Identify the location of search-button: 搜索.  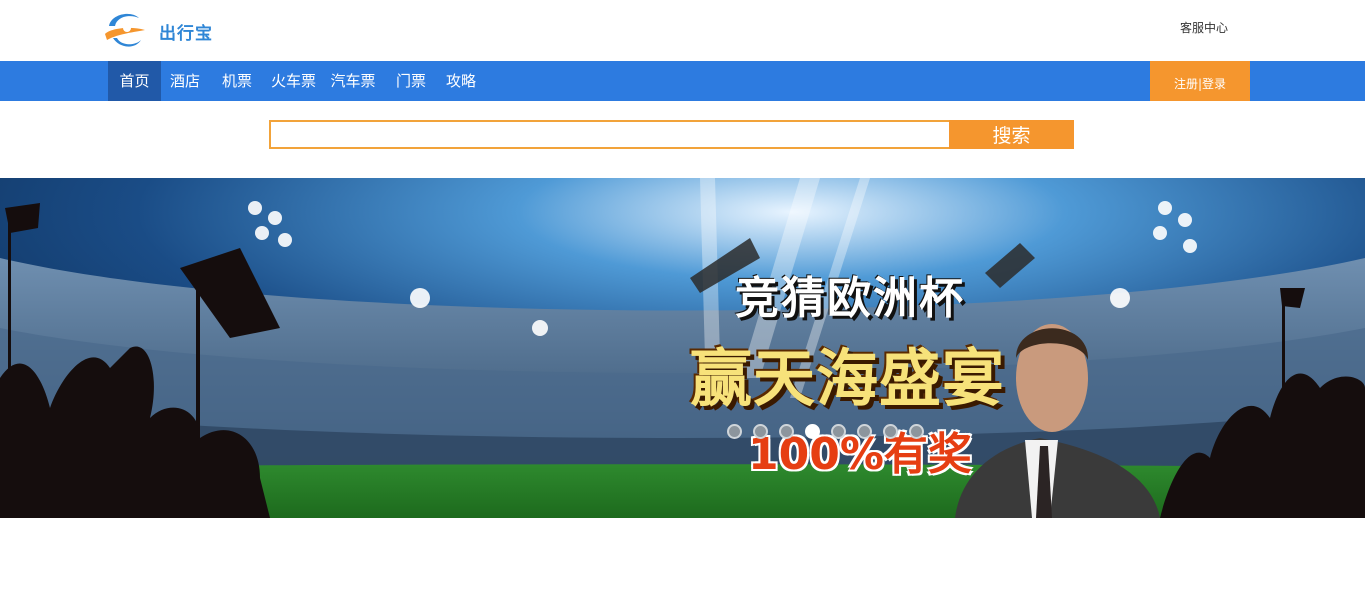
(1011, 134).